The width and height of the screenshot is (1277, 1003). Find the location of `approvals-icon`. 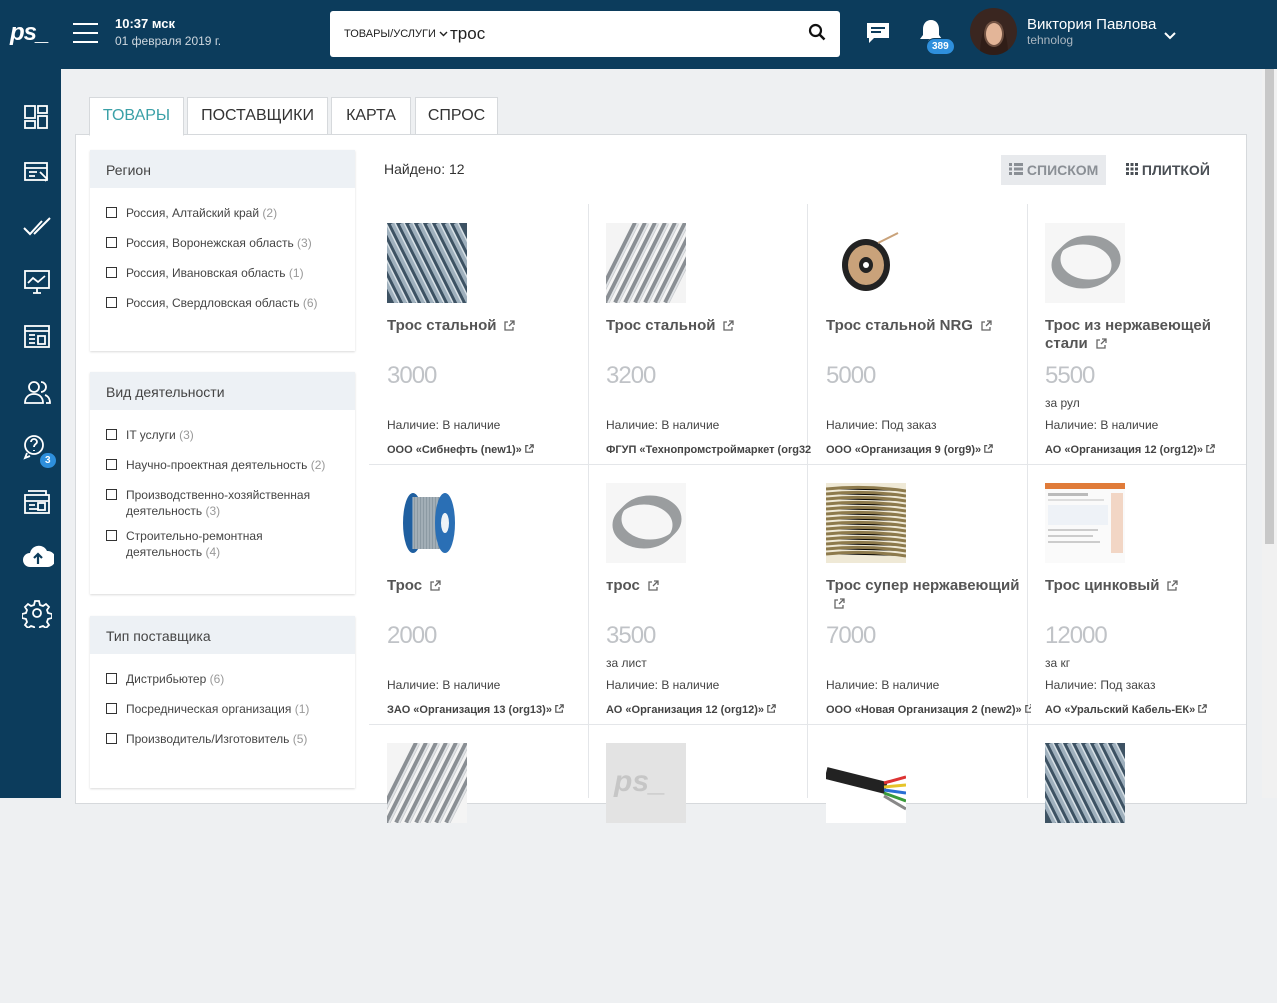

approvals-icon is located at coordinates (38, 229).